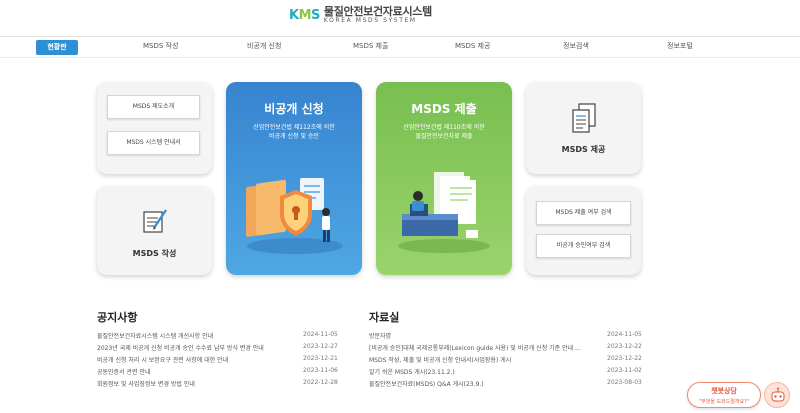 This screenshot has height=413, width=800. I want to click on nondisclosure-approval-search-button: 비공개 승인여부 검색, so click(583, 246).